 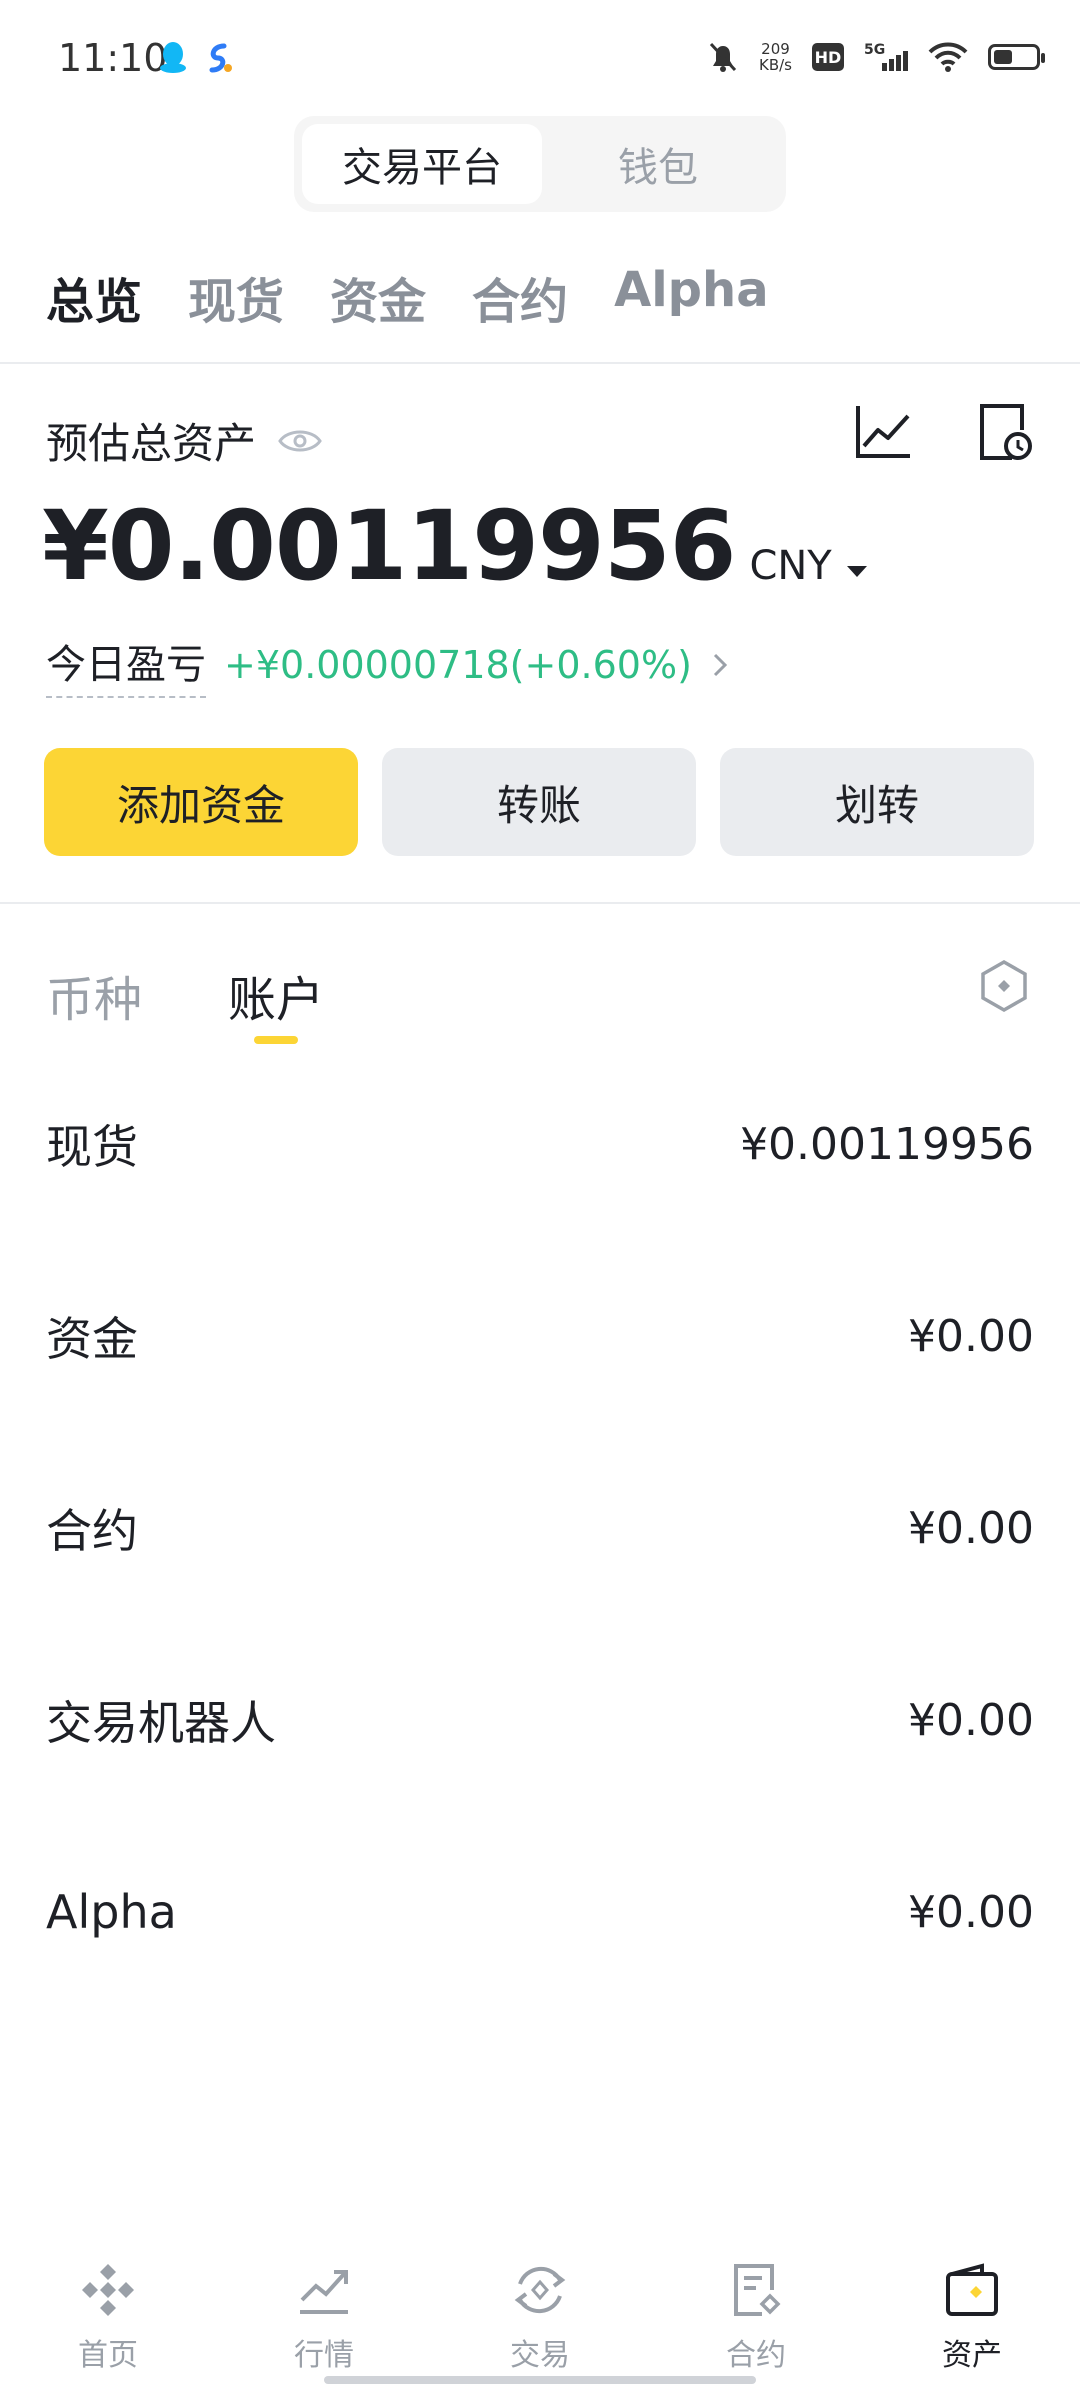 What do you see at coordinates (324, 2324) in the screenshot?
I see `nav-markets: 行情` at bounding box center [324, 2324].